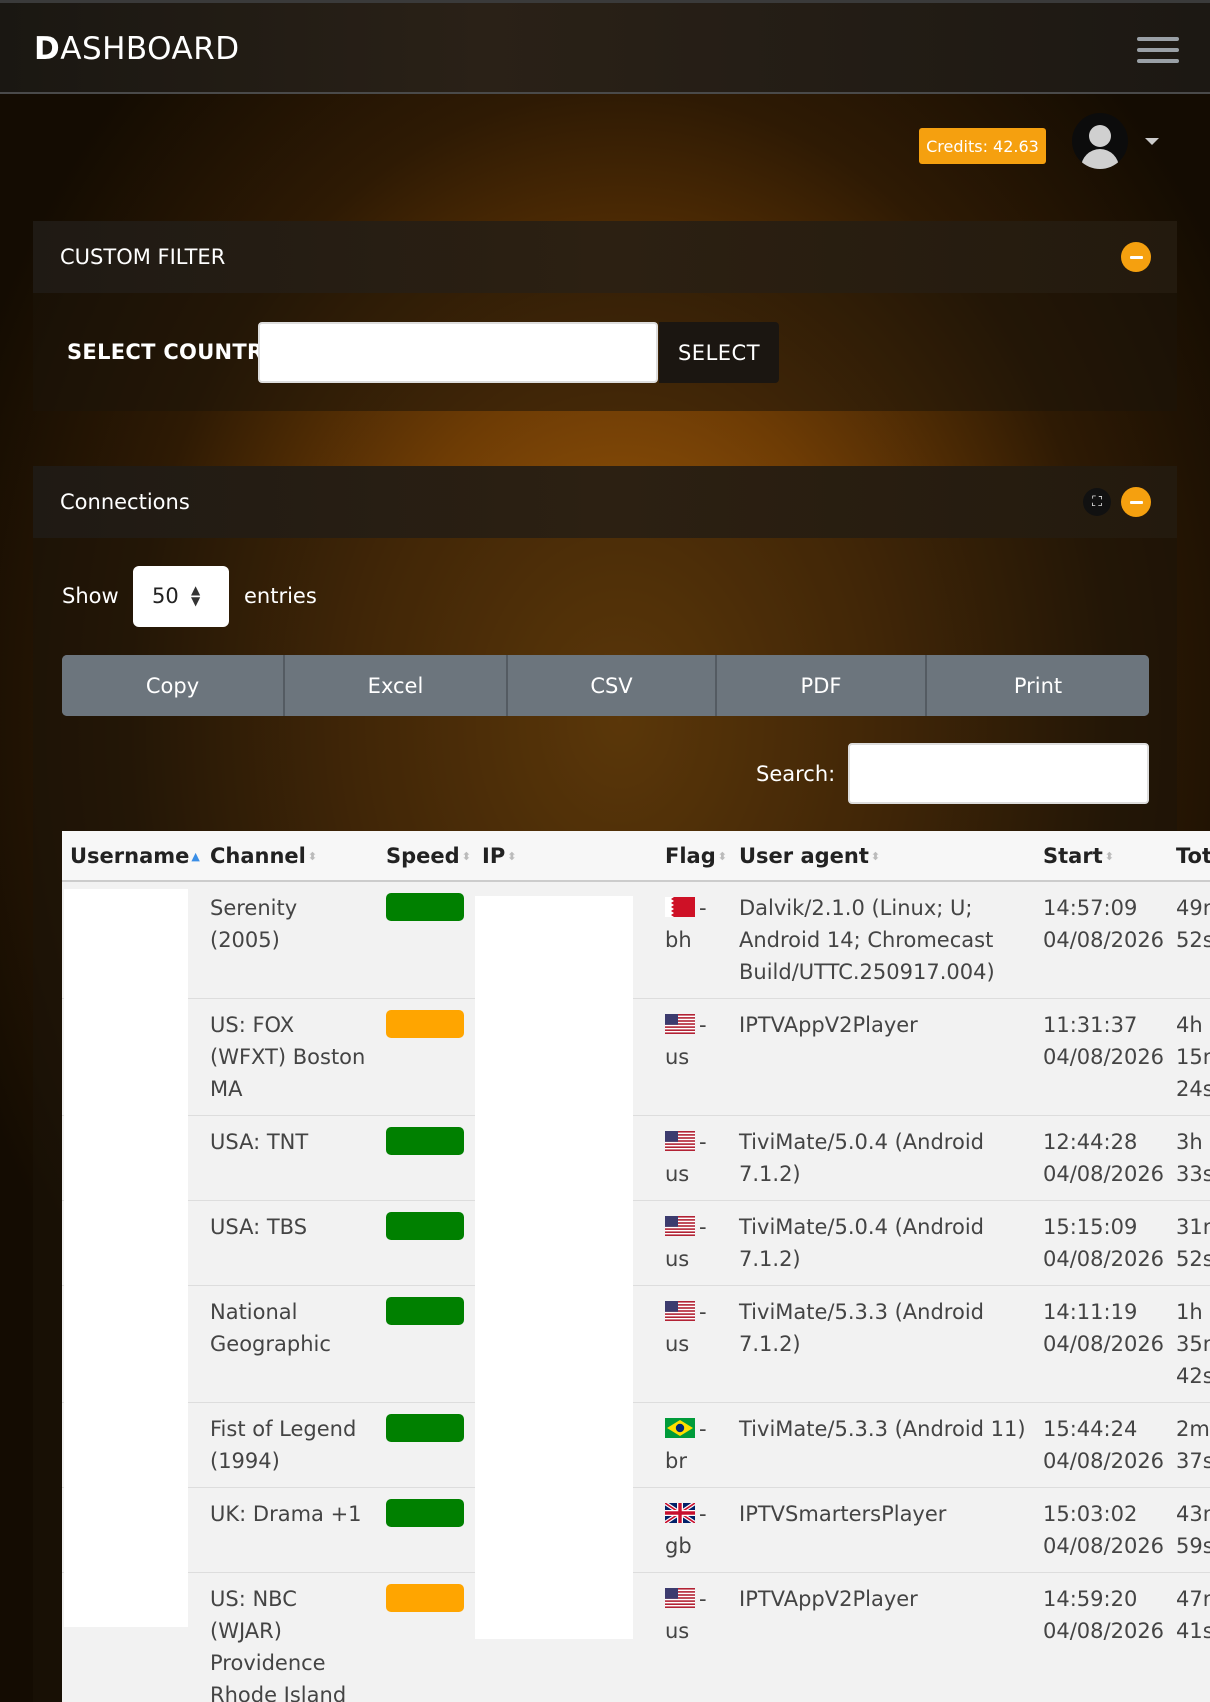 The height and width of the screenshot is (1702, 1210). What do you see at coordinates (173, 685) in the screenshot?
I see `copy-button: Copy` at bounding box center [173, 685].